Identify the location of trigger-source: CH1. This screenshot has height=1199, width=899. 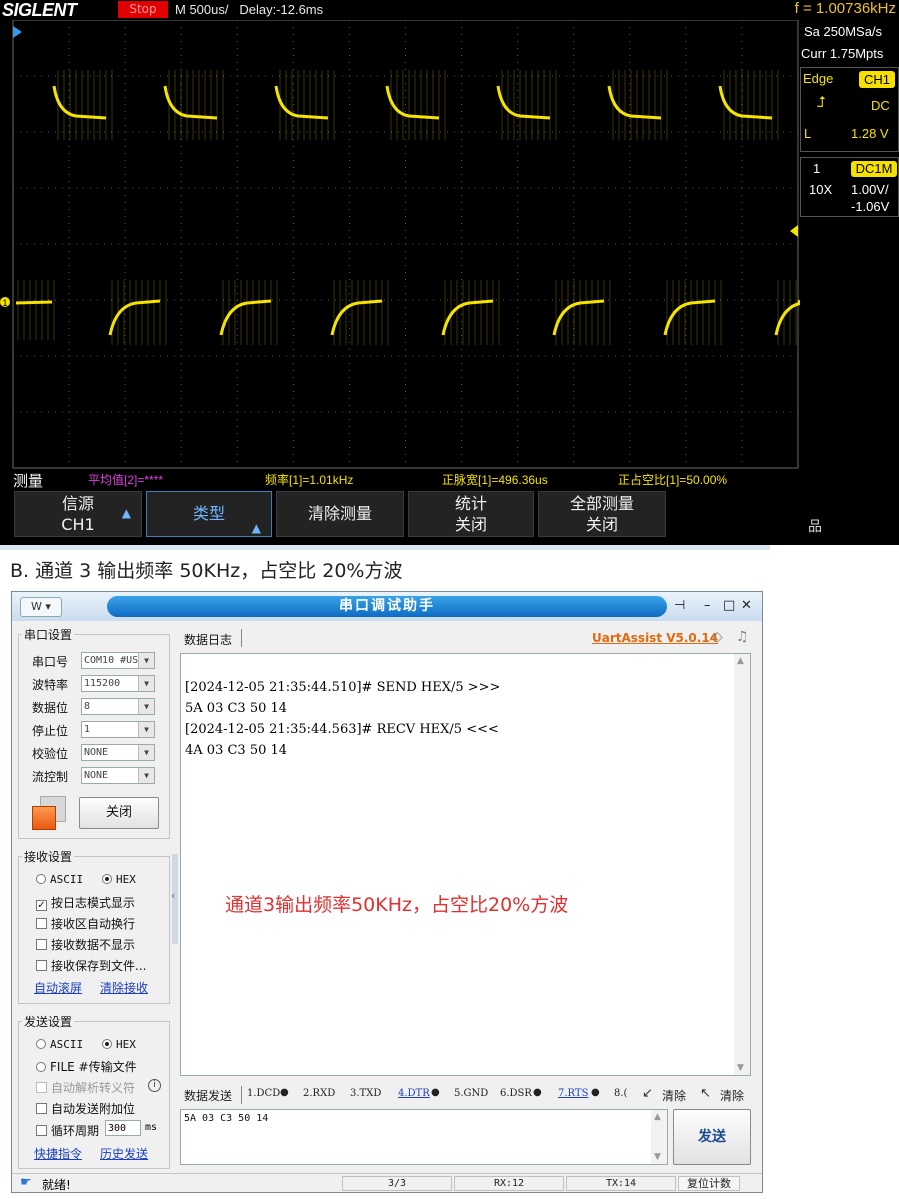
(877, 79).